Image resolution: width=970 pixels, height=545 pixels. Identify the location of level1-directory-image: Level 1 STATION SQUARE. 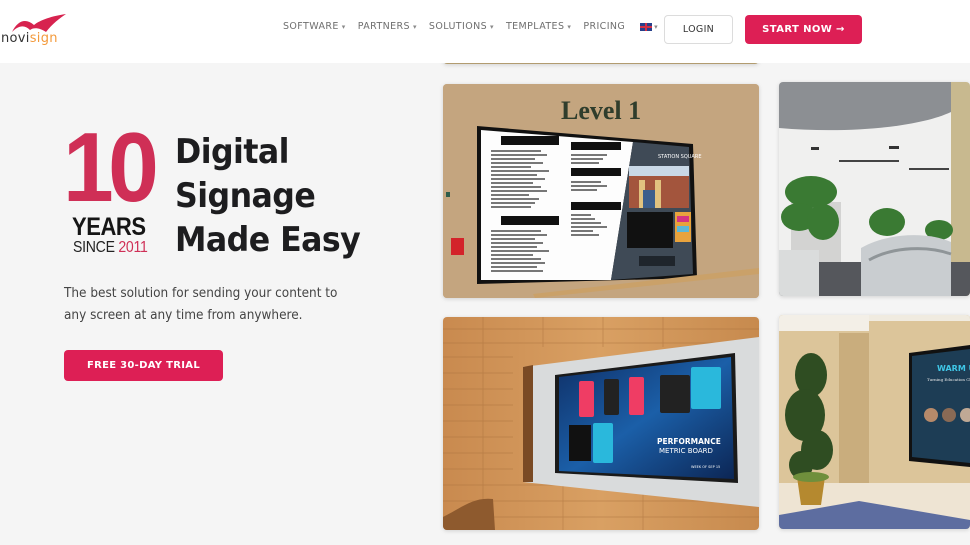
(601, 191).